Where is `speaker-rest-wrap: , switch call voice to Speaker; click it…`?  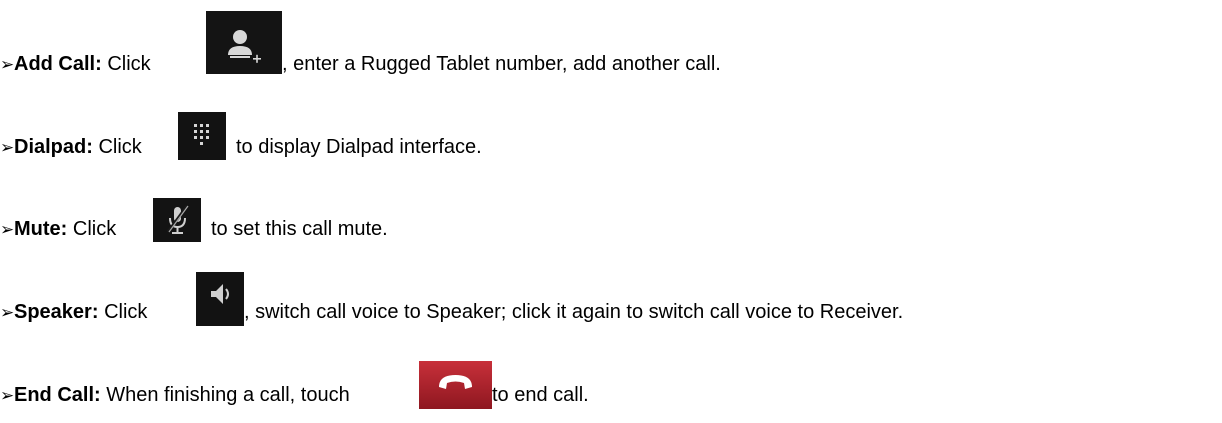 speaker-rest-wrap: , switch call voice to Speaker; click it… is located at coordinates (573, 312).